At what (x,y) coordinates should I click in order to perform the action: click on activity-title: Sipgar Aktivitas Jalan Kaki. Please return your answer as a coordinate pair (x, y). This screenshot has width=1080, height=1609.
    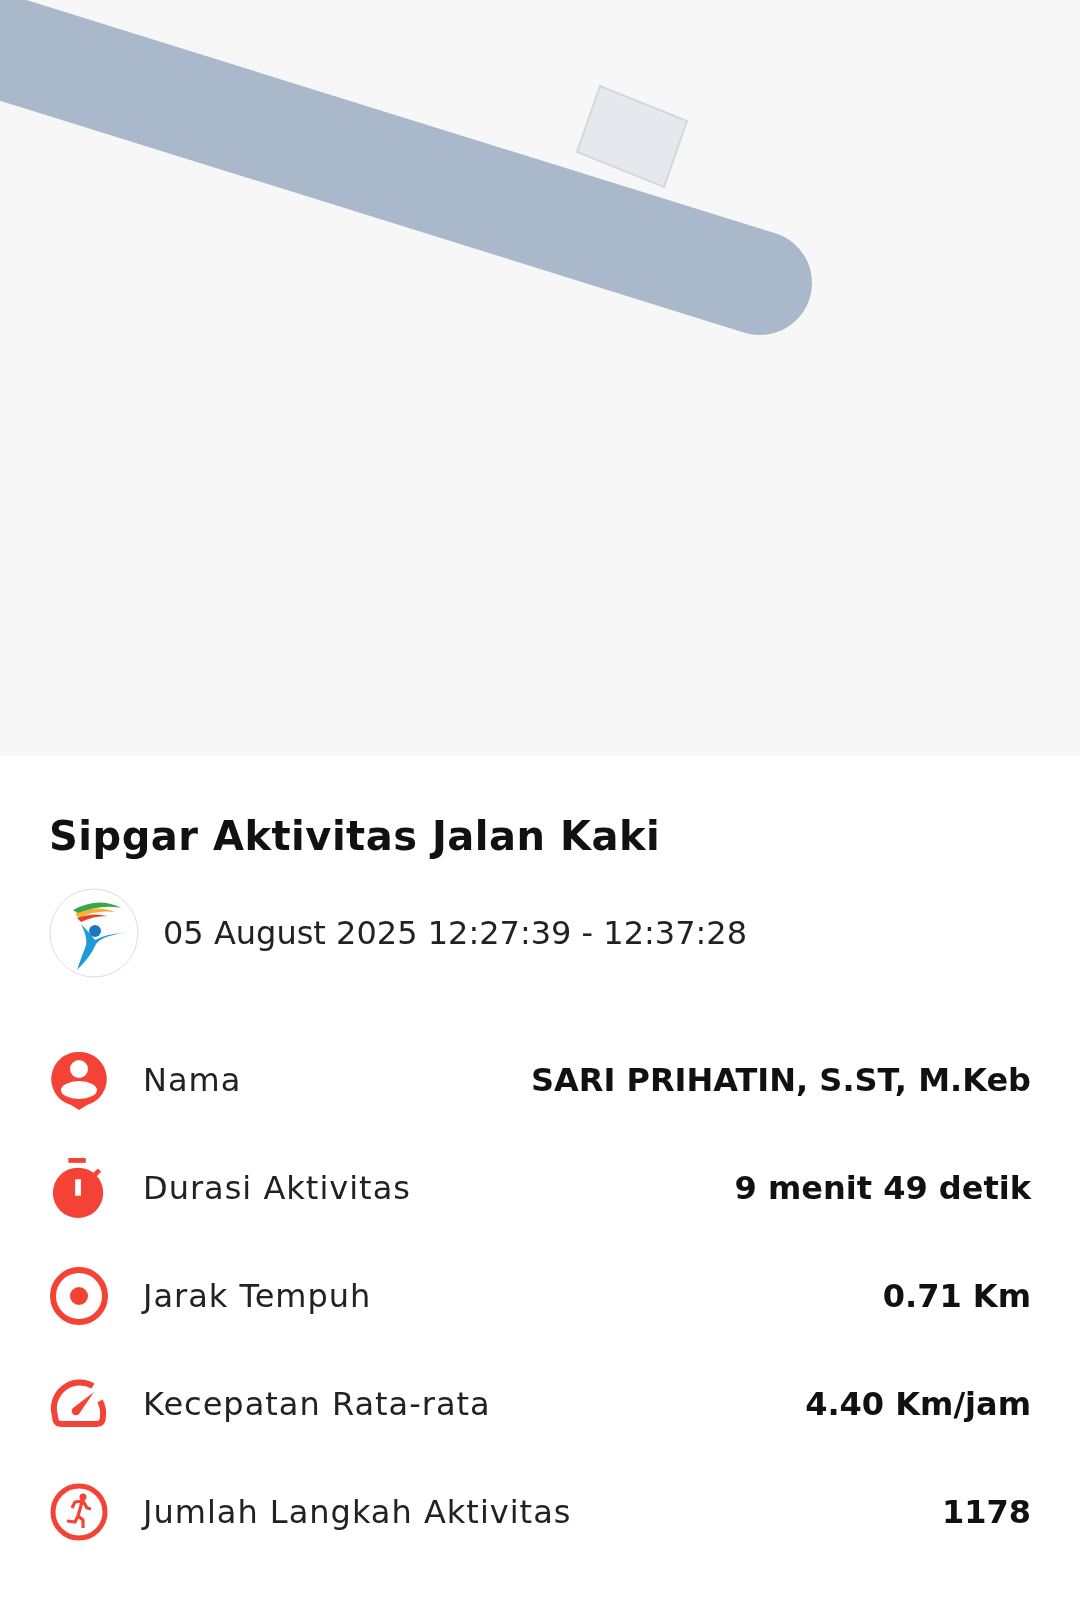
    Looking at the image, I should click on (355, 836).